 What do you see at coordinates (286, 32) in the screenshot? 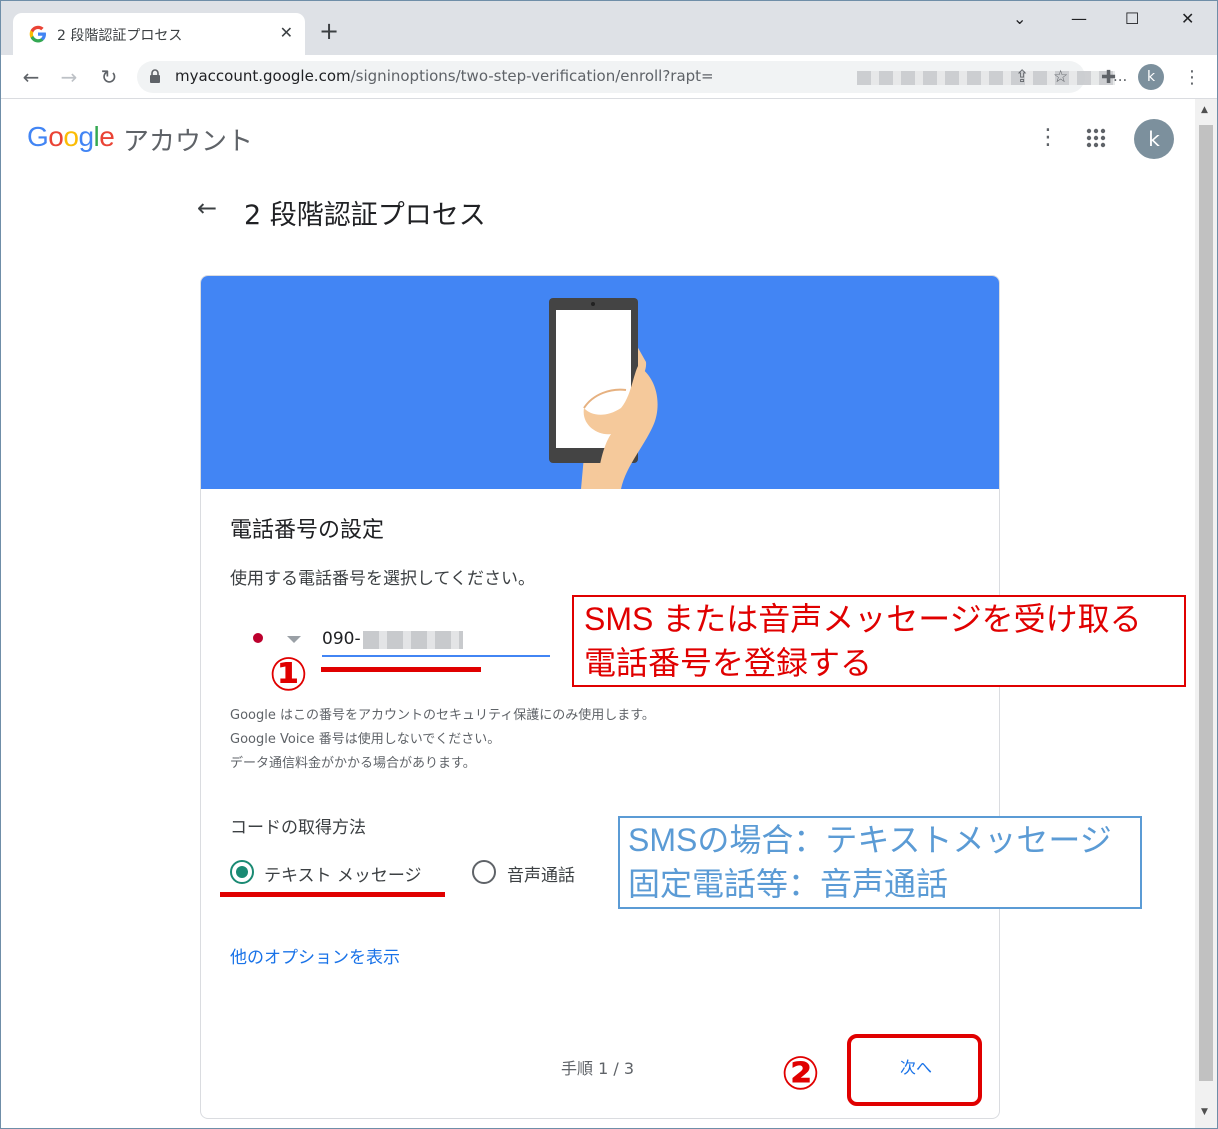
I see `tab-close-icon: ✕` at bounding box center [286, 32].